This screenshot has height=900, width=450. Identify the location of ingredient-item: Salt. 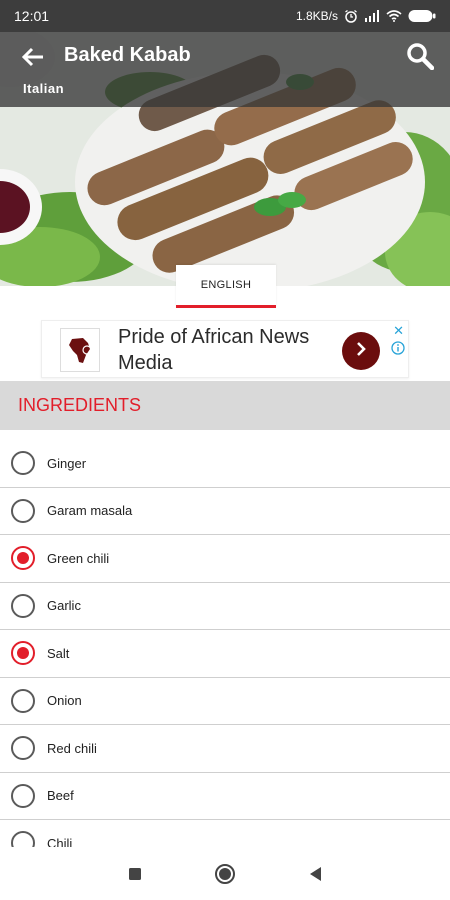
(225, 654).